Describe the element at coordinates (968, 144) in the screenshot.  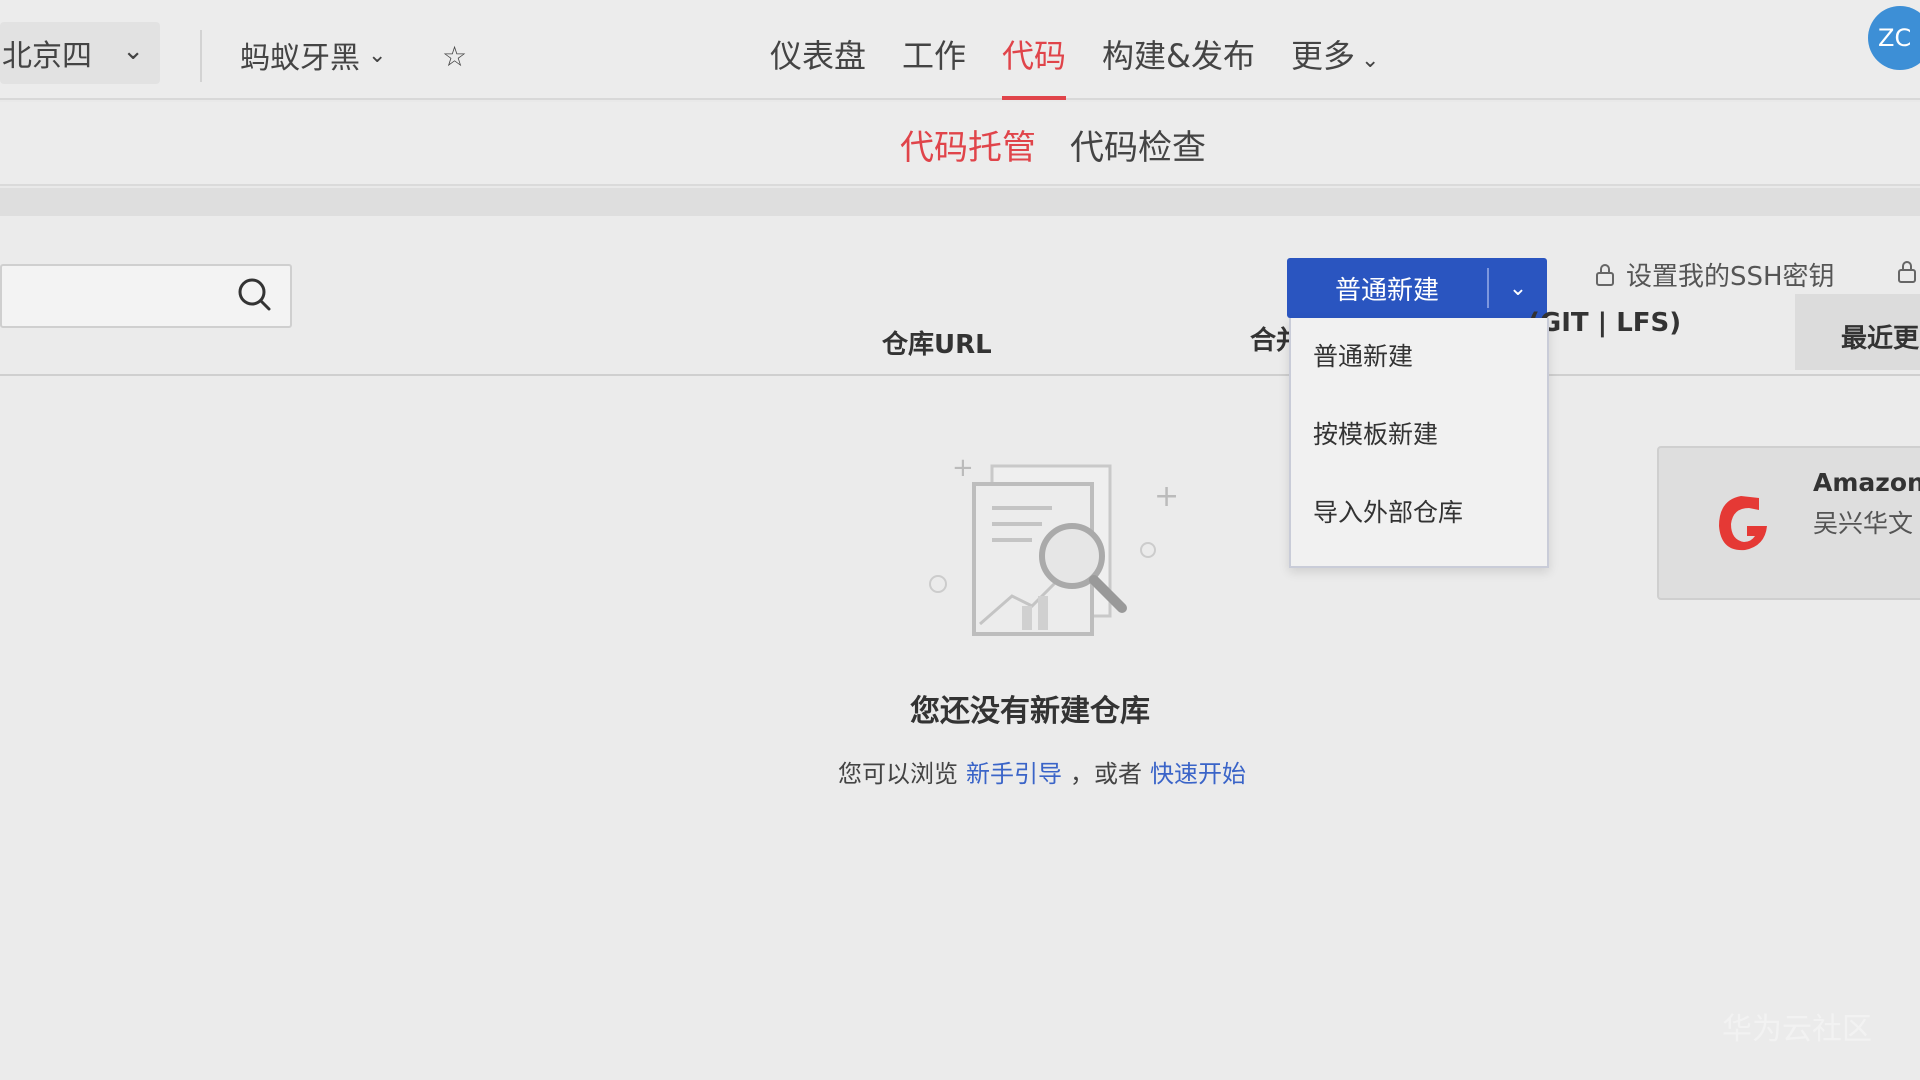
I see `tab-code-hosting: 代码托管` at that location.